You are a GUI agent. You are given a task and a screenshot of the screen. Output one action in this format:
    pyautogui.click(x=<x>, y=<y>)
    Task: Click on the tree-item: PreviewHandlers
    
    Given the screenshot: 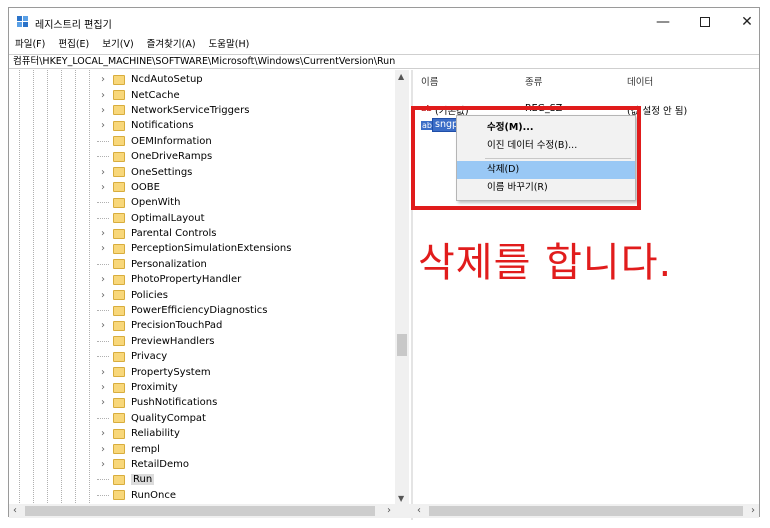 What is the action you would take?
    pyautogui.click(x=194, y=341)
    